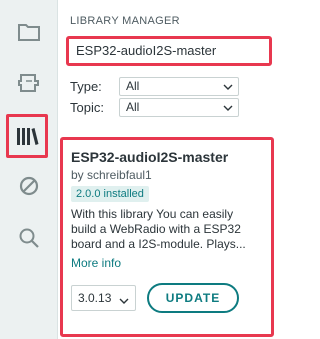  What do you see at coordinates (125, 21) in the screenshot?
I see `panel-title: LIBRARY MANAGER` at bounding box center [125, 21].